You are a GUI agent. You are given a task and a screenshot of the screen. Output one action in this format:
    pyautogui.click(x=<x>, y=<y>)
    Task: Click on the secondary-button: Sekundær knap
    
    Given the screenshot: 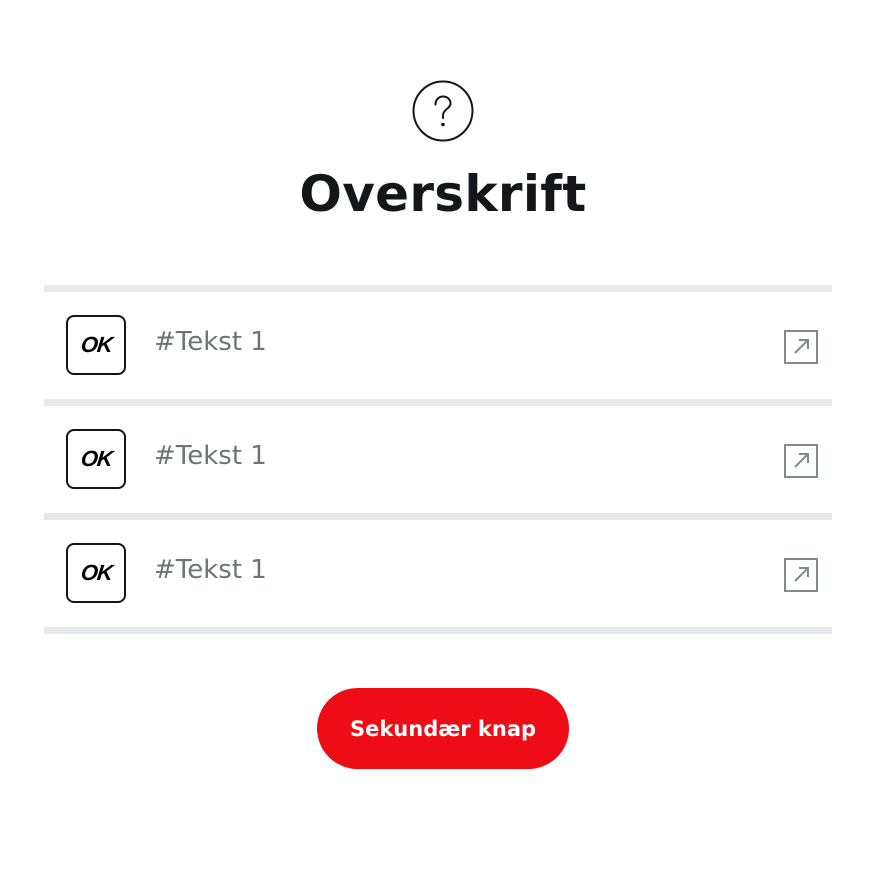 What is the action you would take?
    pyautogui.click(x=443, y=728)
    